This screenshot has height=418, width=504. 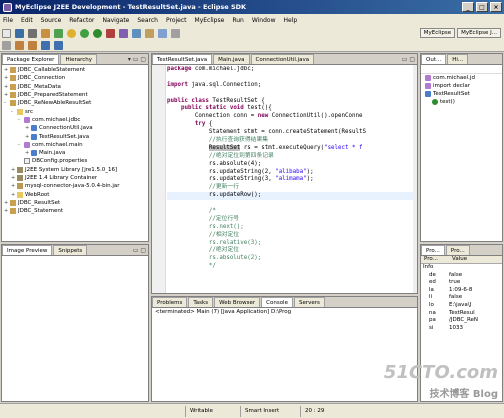 I want to click on open-type-icon, so click(x=71, y=33).